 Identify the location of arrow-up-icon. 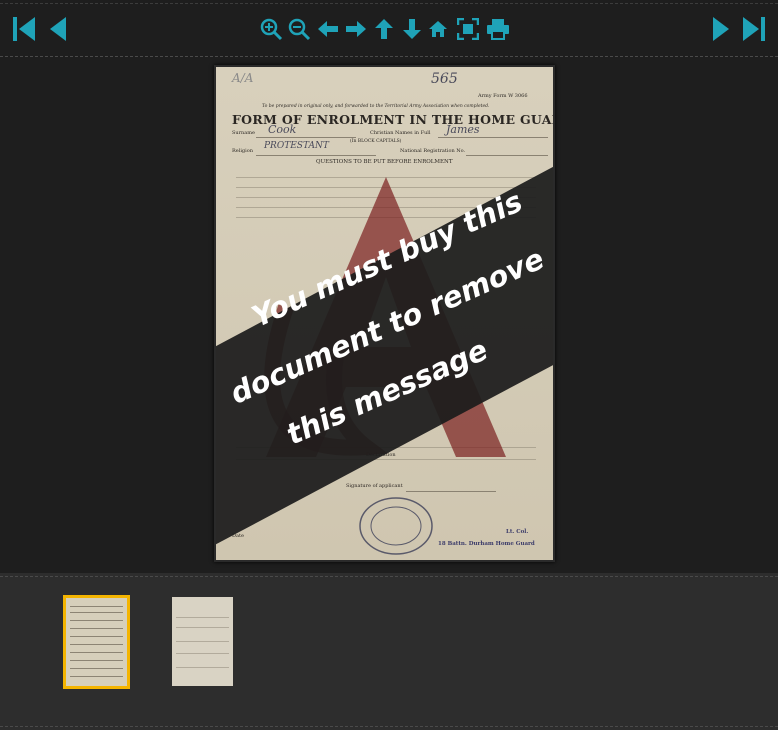
(384, 29).